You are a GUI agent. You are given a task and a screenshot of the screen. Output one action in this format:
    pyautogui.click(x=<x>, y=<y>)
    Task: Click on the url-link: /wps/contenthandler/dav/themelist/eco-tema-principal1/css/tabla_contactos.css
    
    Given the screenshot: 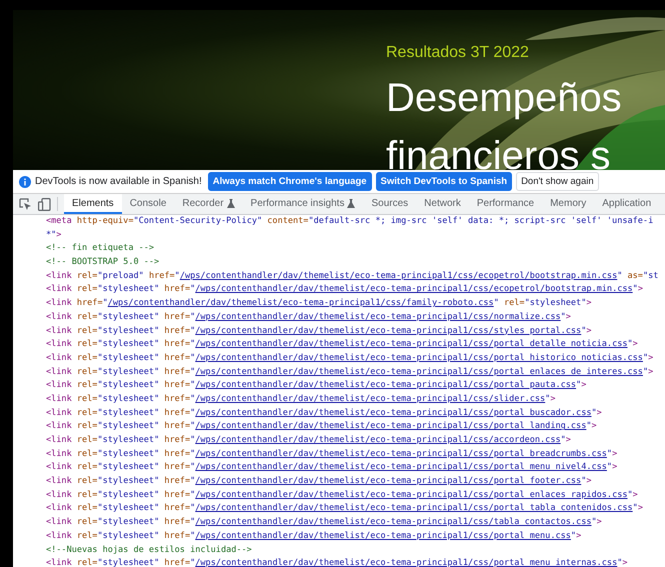 What is the action you would take?
    pyautogui.click(x=393, y=522)
    